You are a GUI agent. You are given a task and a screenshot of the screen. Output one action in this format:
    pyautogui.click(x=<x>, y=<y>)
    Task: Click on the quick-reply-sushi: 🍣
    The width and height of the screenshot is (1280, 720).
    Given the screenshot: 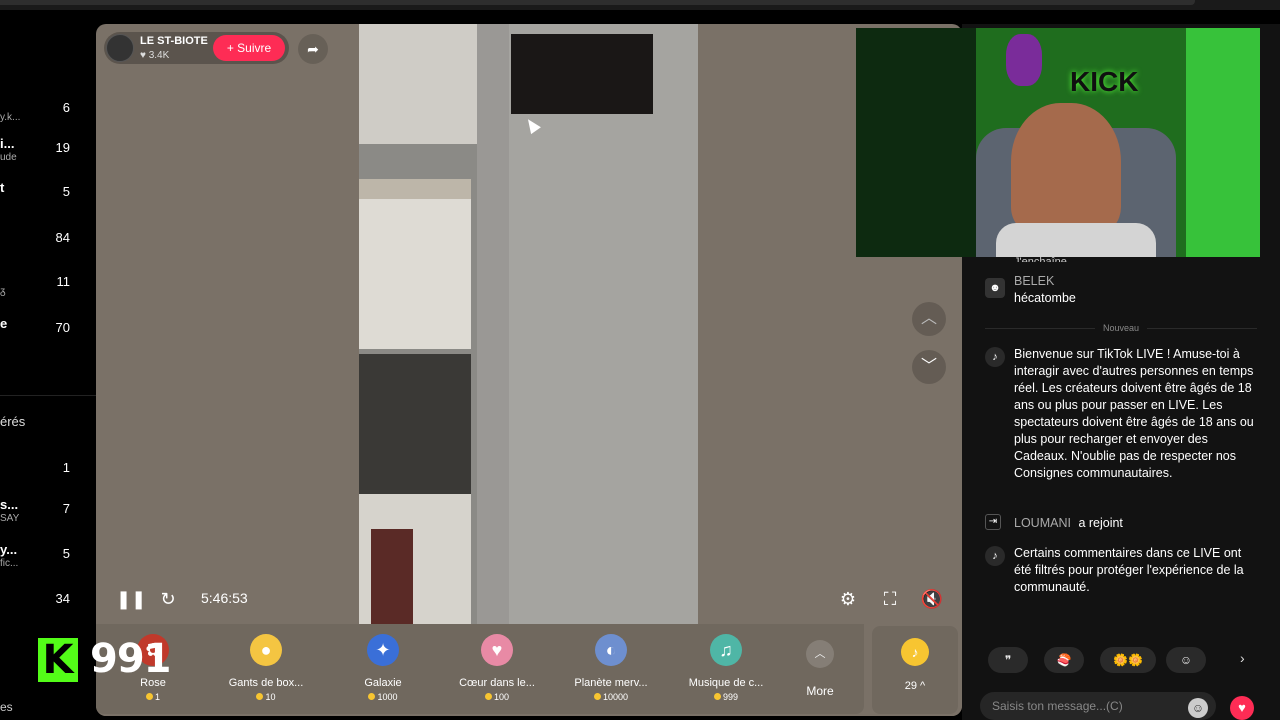 What is the action you would take?
    pyautogui.click(x=1064, y=660)
    